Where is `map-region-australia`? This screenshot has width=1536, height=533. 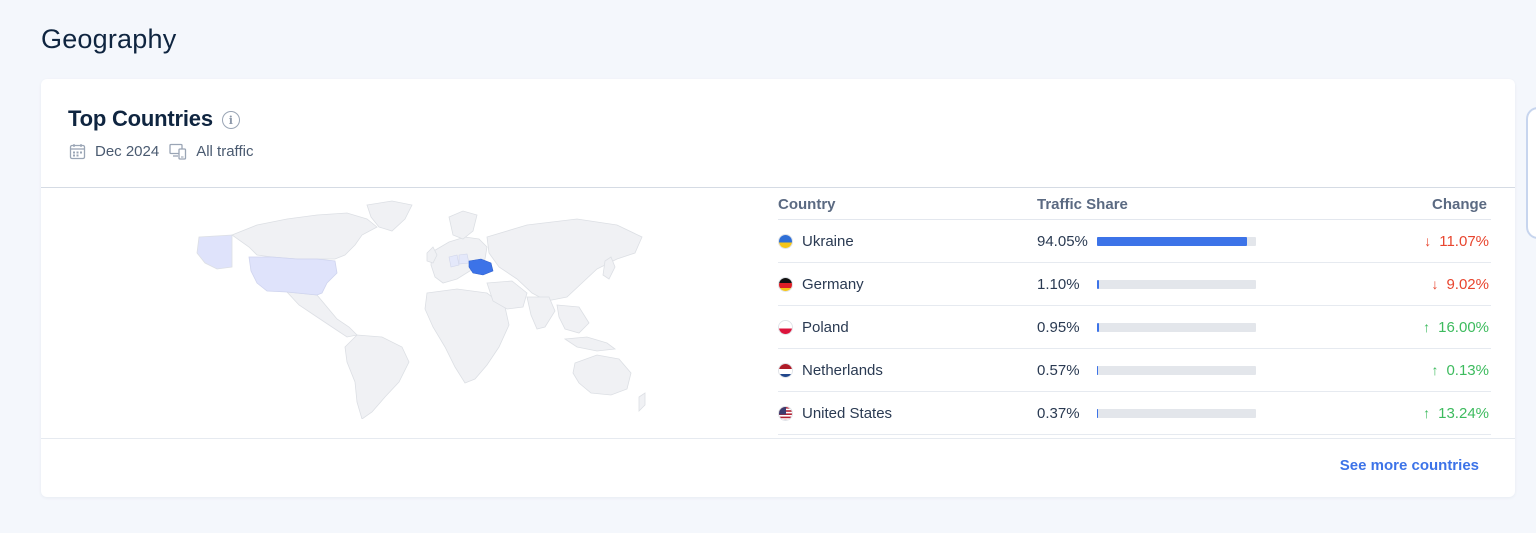 map-region-australia is located at coordinates (602, 375).